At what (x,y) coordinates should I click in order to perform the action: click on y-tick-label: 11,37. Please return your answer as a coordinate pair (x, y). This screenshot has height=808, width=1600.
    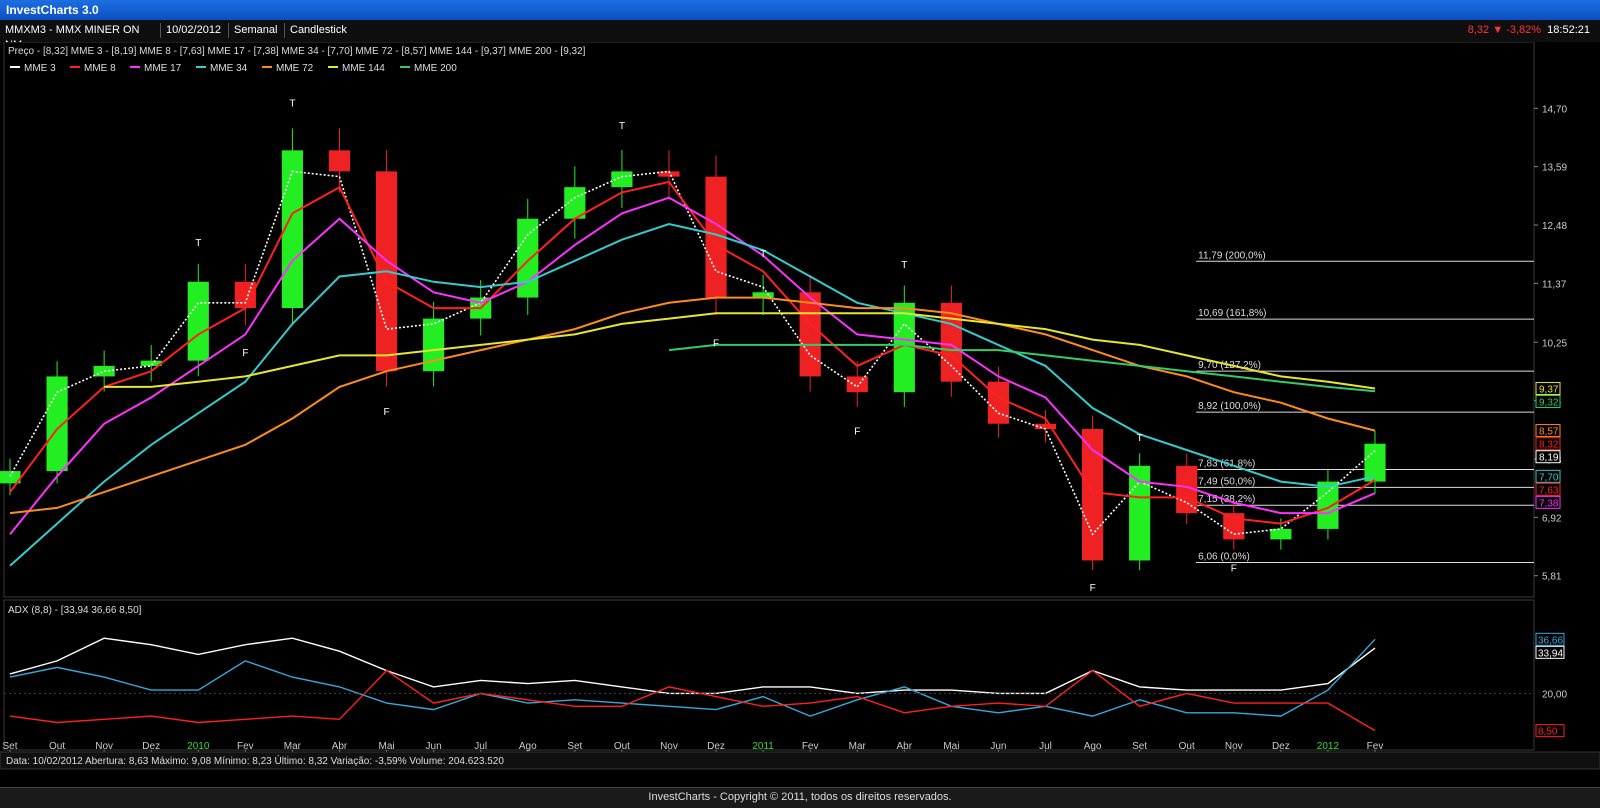
    Looking at the image, I should click on (1554, 284).